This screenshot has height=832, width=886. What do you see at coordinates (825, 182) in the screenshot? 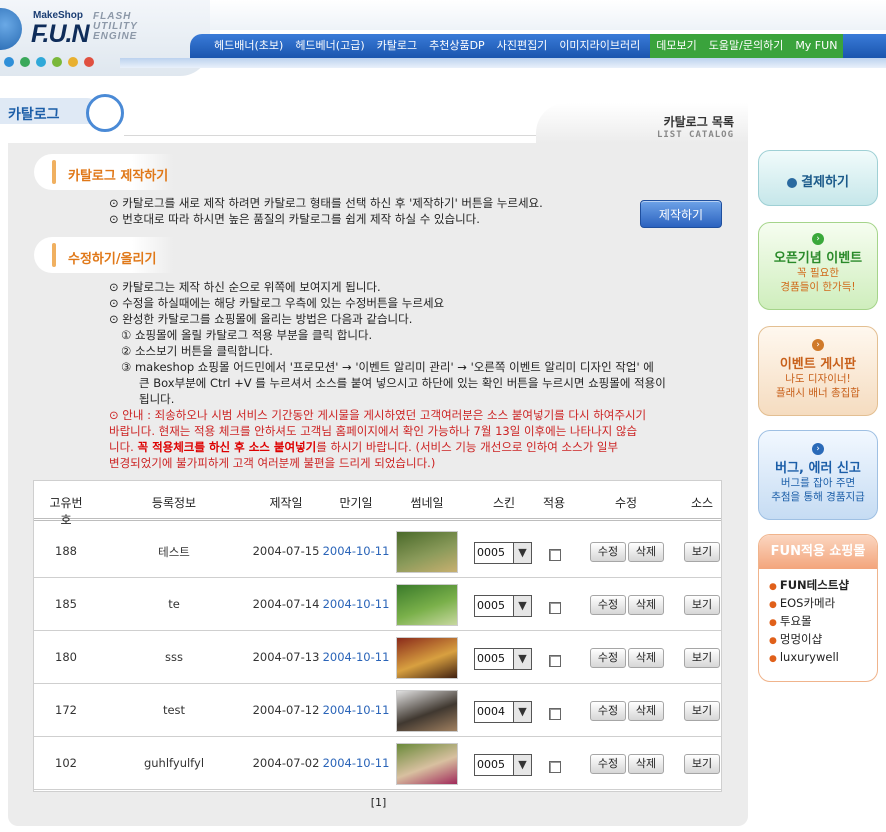
I see `pay-title-text: 결제하기` at bounding box center [825, 182].